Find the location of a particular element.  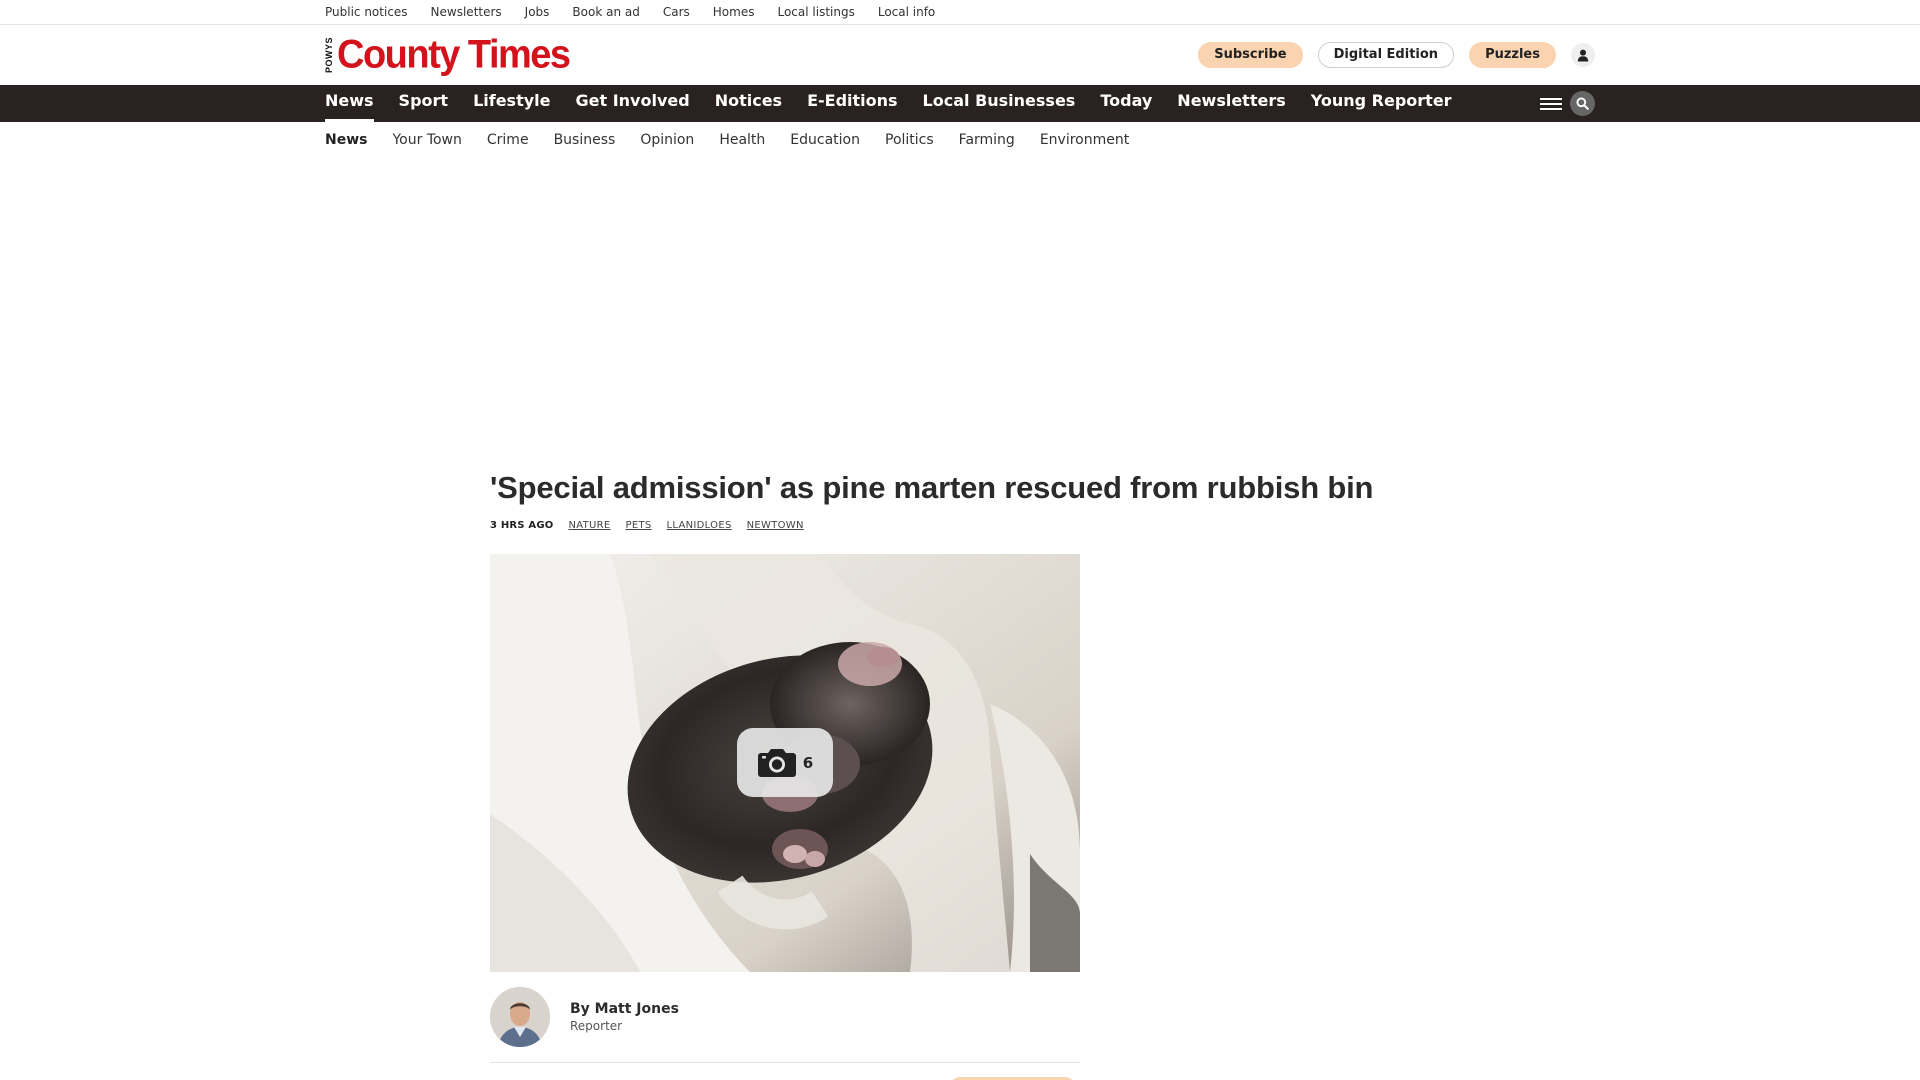

subnav-item-health: Health is located at coordinates (742, 140).